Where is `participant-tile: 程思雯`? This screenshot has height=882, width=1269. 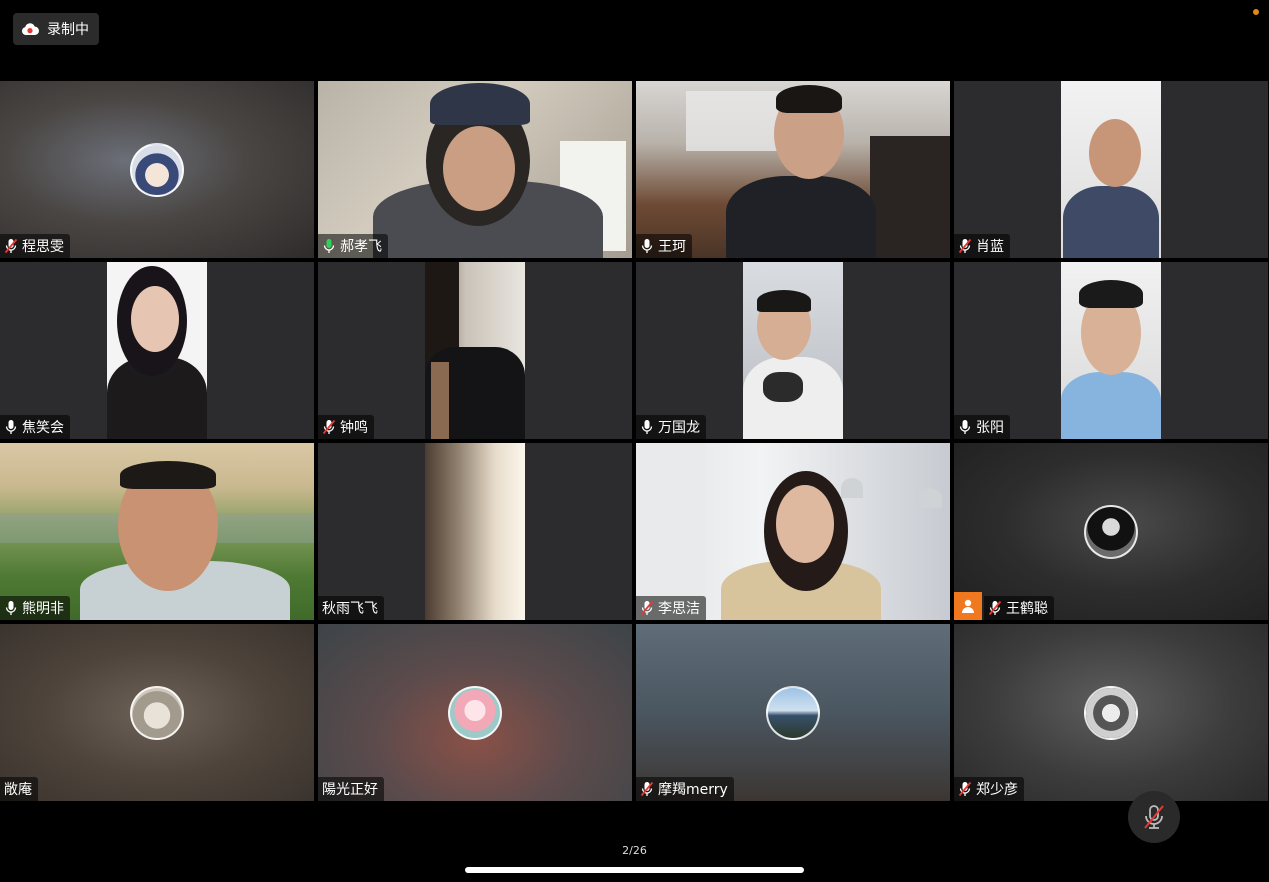
participant-tile: 程思雯 is located at coordinates (157, 169).